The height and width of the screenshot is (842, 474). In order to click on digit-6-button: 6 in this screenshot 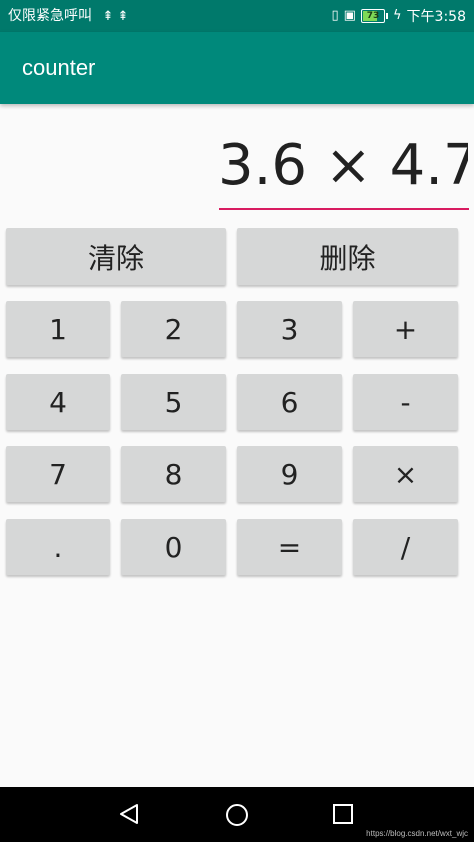, I will do `click(289, 402)`.